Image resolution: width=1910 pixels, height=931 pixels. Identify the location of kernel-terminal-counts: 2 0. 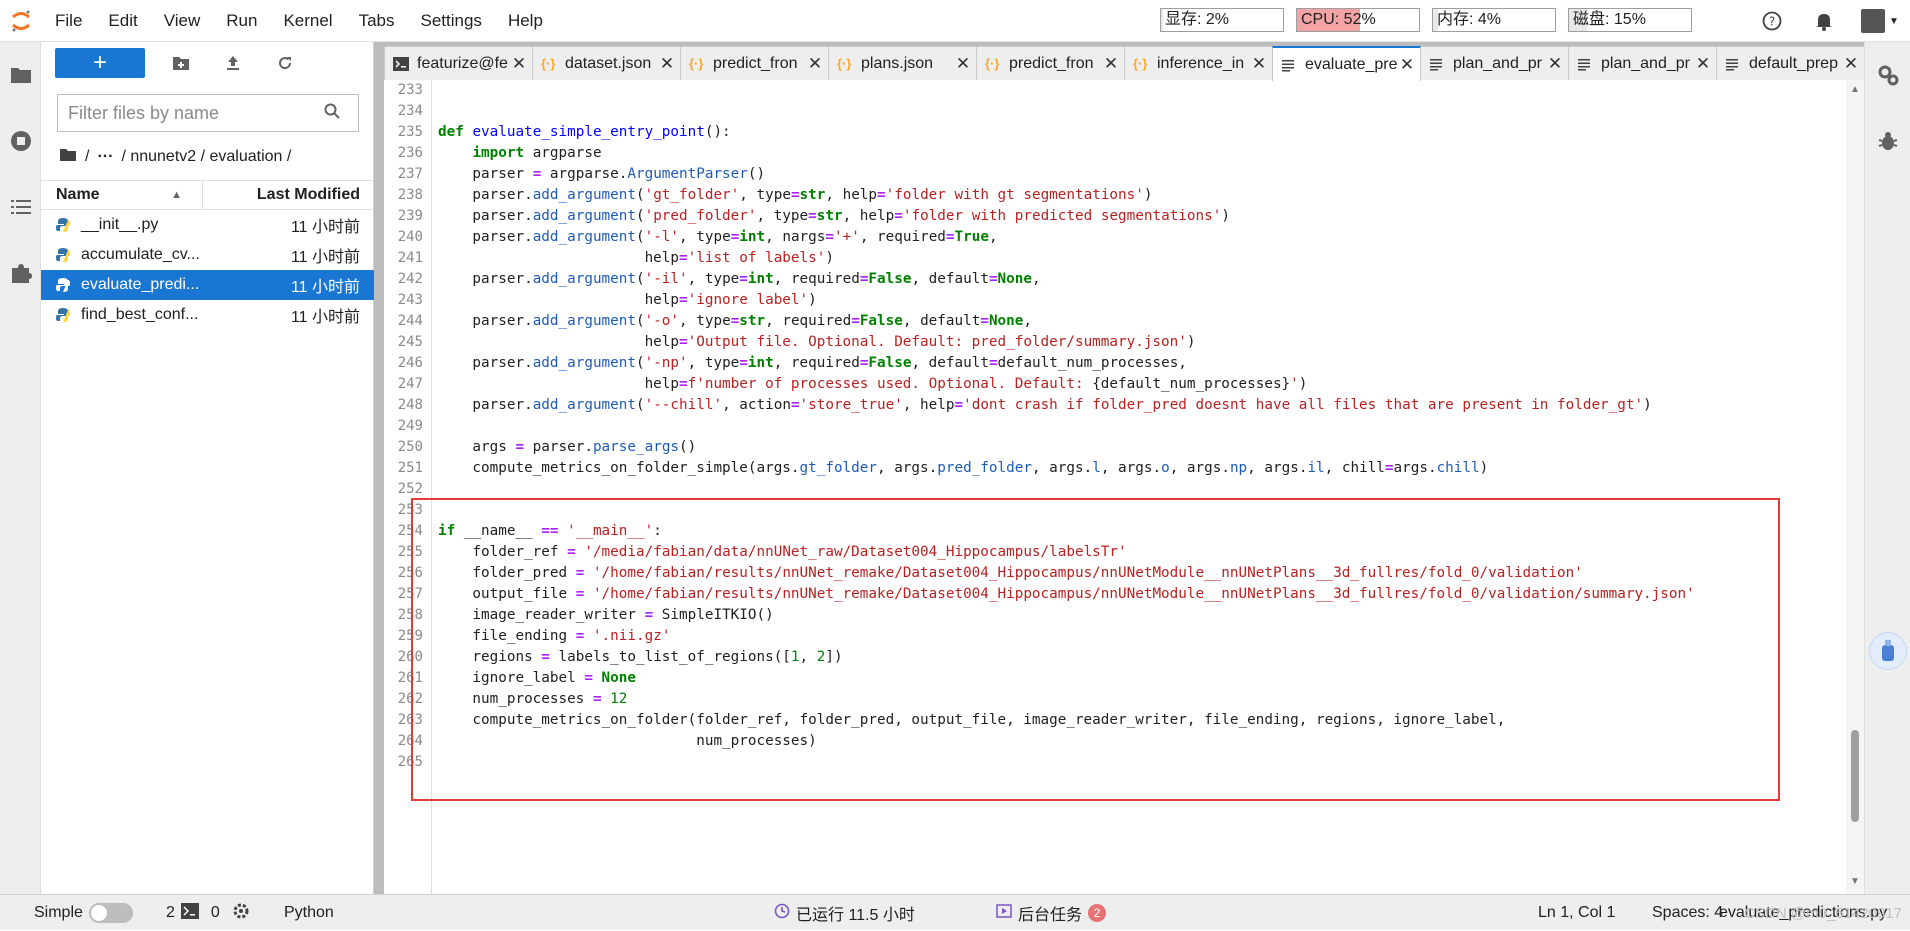
(208, 913).